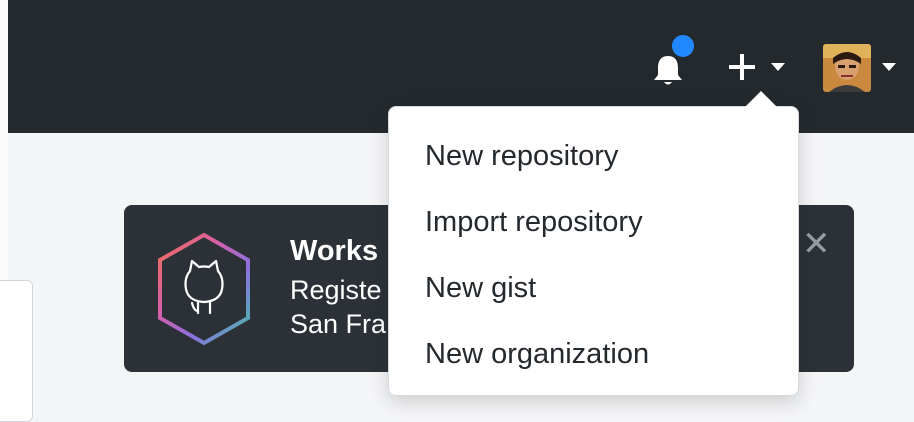 The height and width of the screenshot is (422, 914). Describe the element at coordinates (816, 244) in the screenshot. I see `close-icon: ✕` at that location.